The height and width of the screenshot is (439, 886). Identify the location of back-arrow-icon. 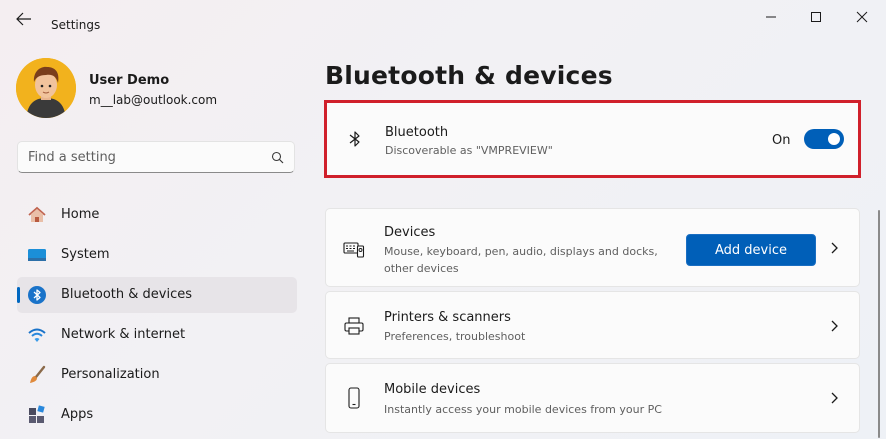
(23, 19).